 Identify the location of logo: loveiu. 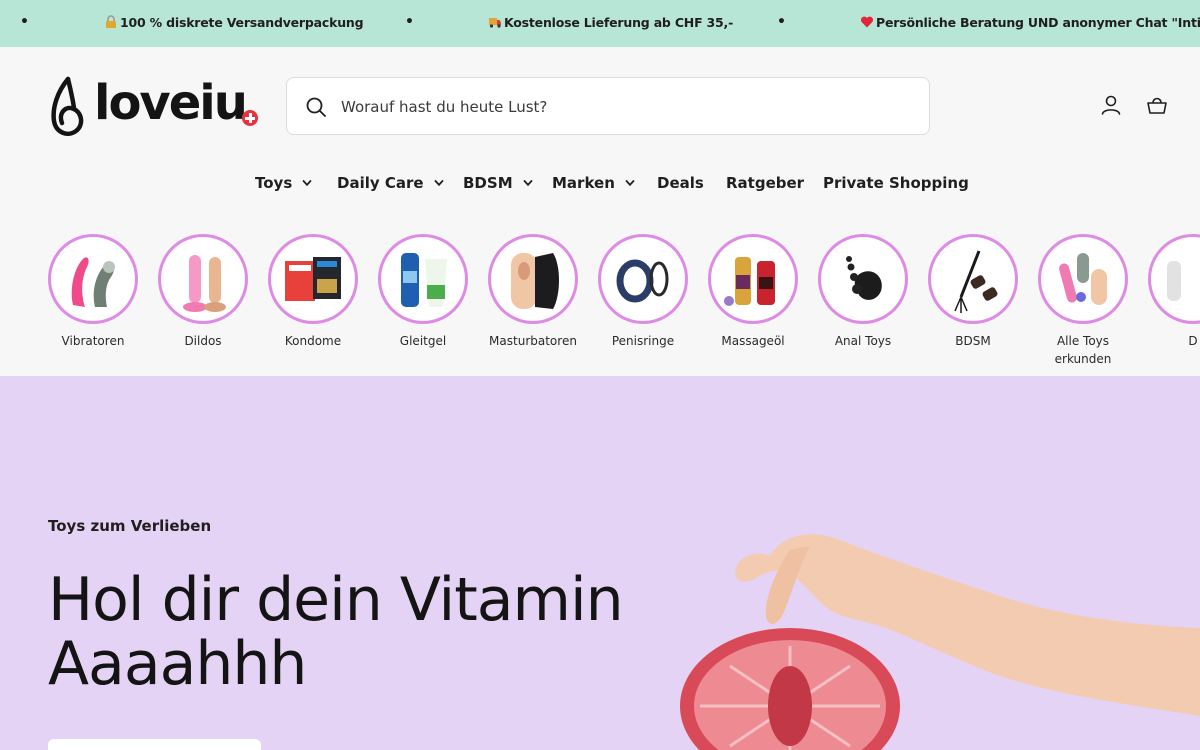
(154, 106).